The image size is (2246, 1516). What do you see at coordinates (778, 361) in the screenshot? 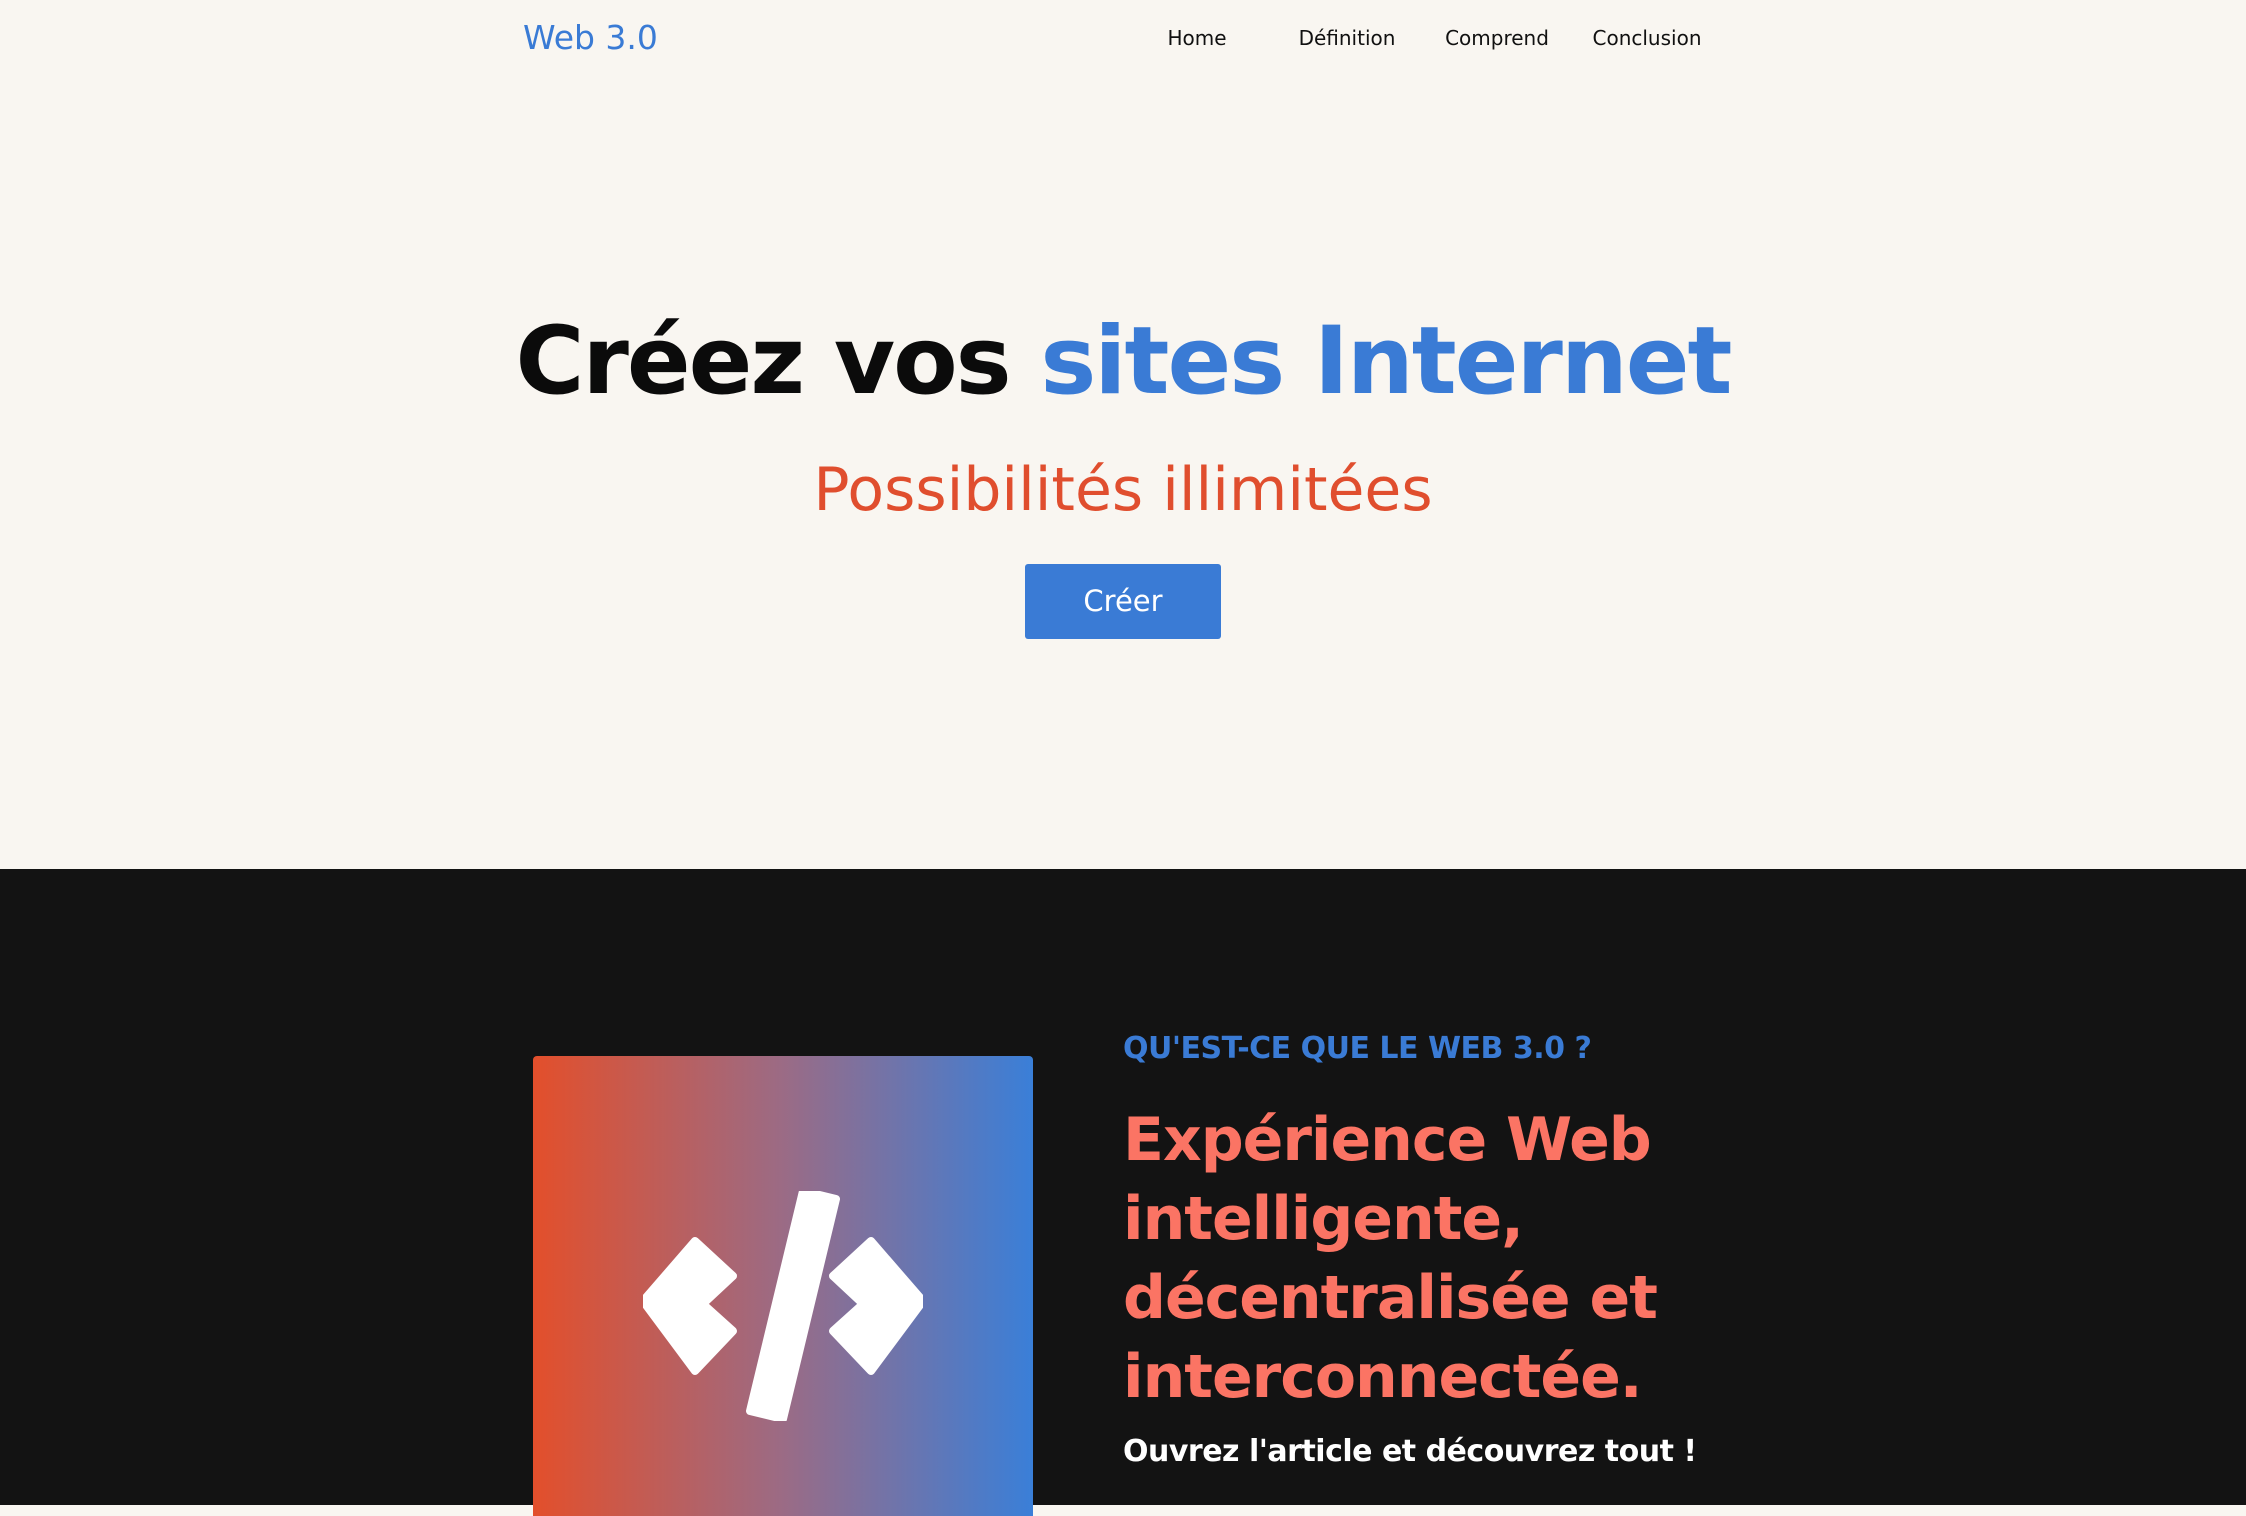
I see `hero-title-main: Créez vos` at bounding box center [778, 361].